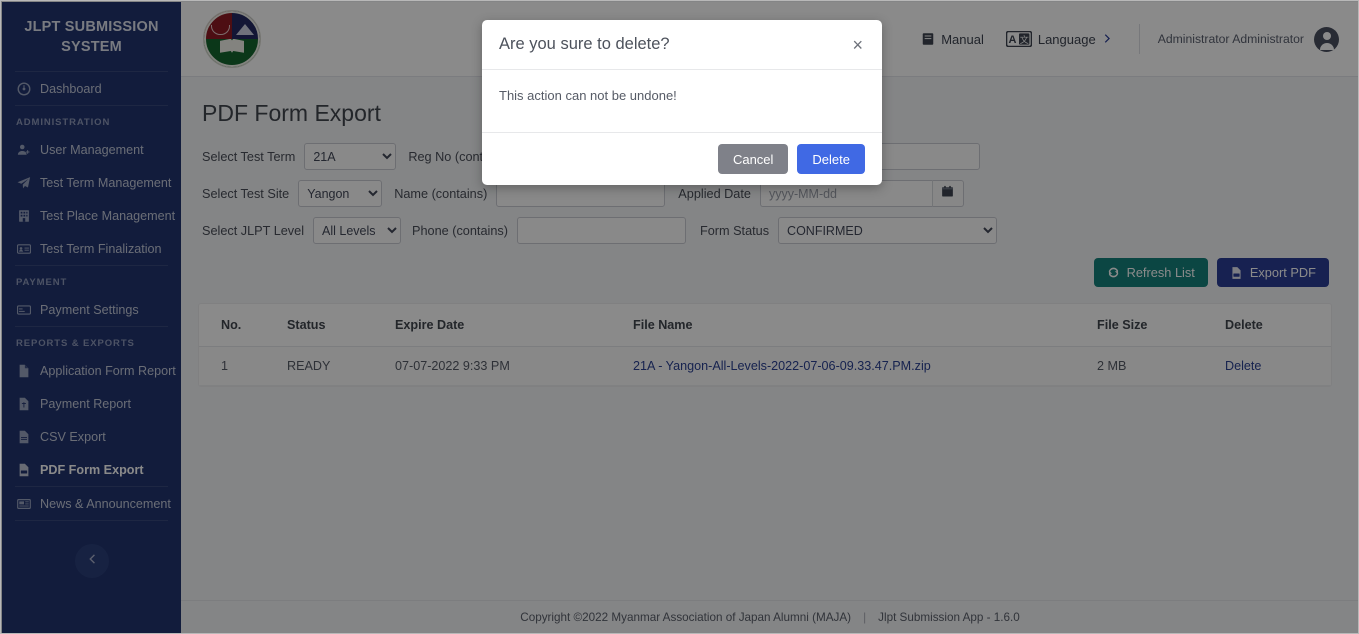 This screenshot has width=1359, height=634. I want to click on close-icon: ×, so click(857, 45).